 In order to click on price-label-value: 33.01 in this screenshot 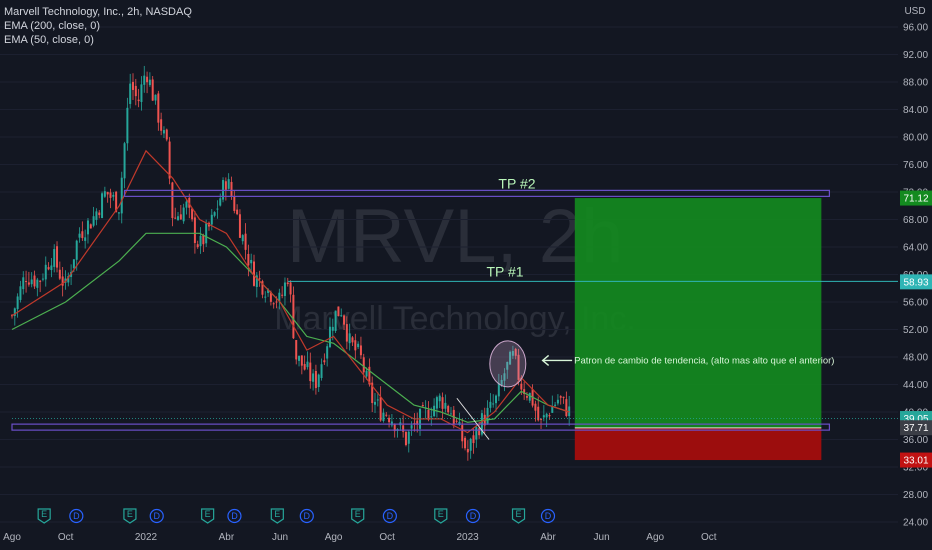, I will do `click(915, 461)`.